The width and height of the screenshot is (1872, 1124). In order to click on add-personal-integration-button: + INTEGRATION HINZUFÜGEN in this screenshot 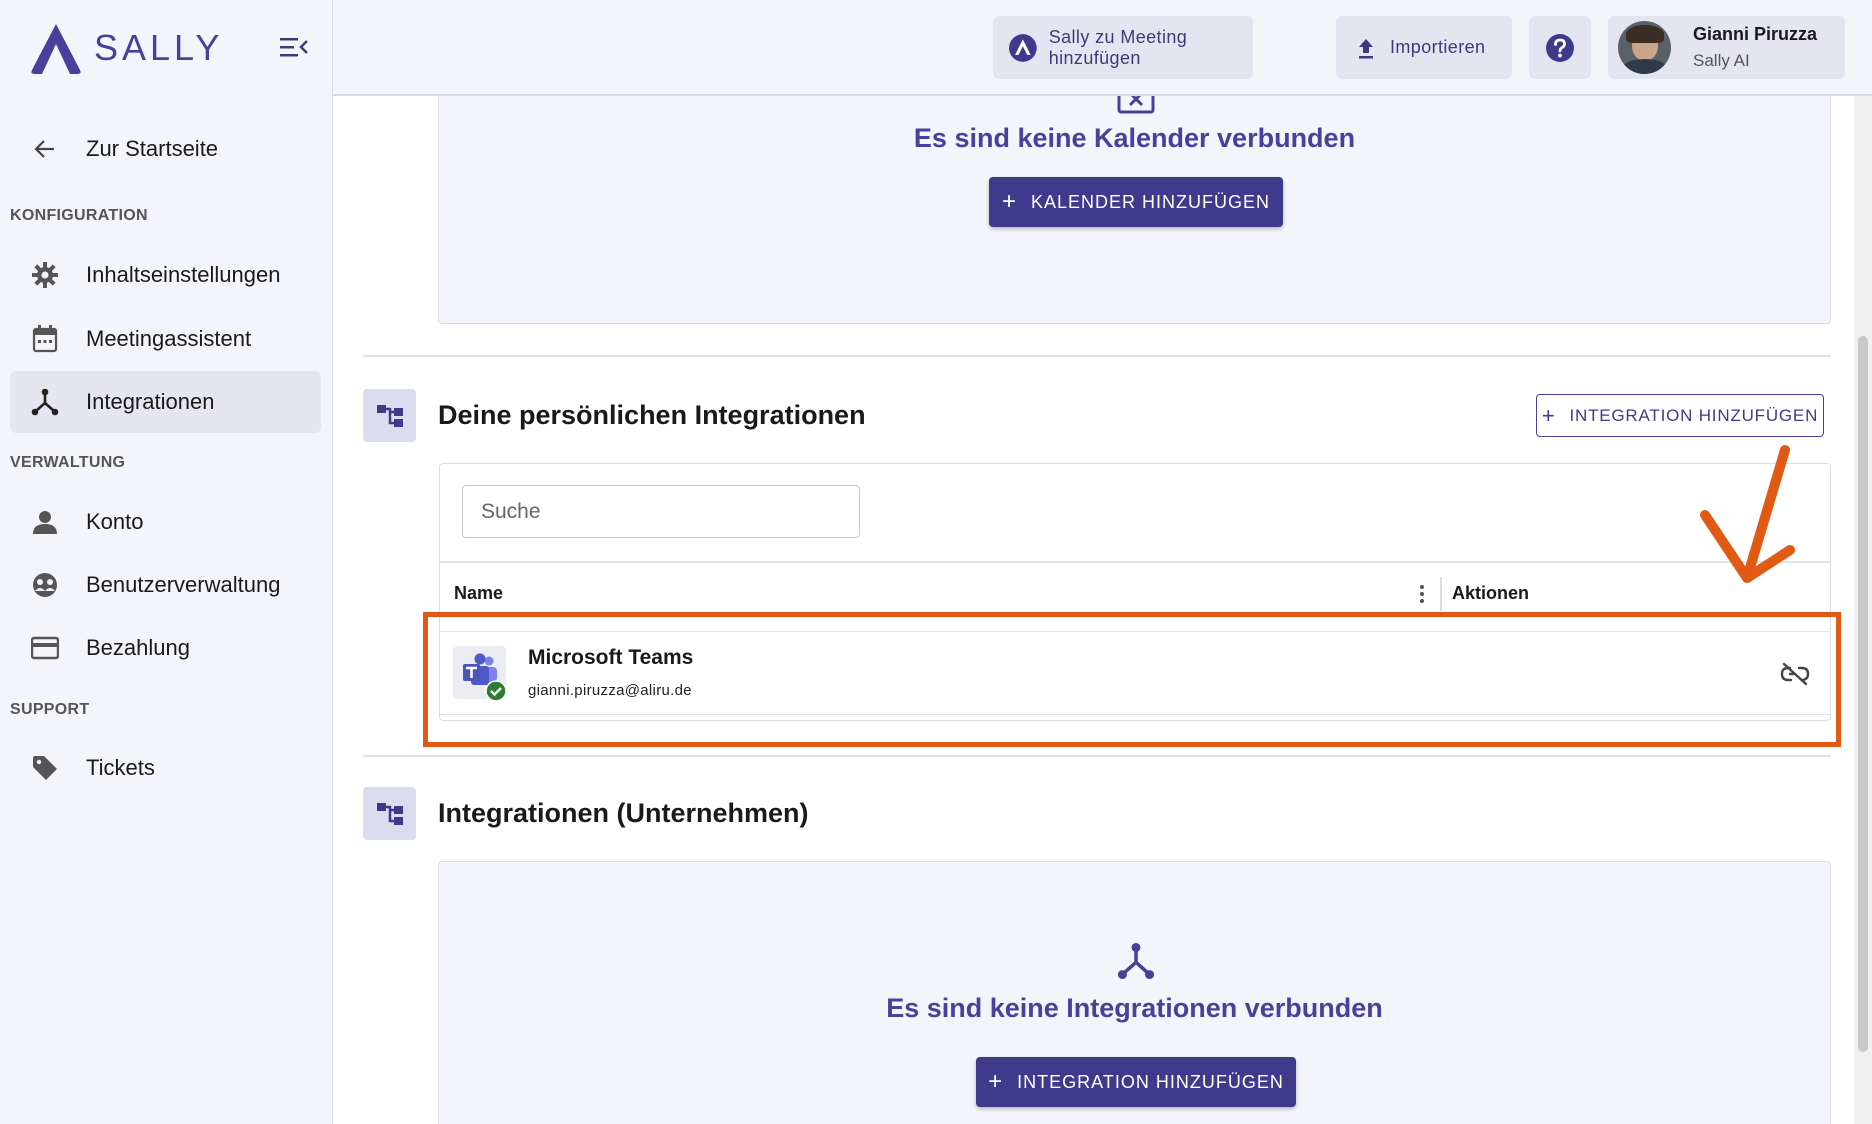, I will do `click(1680, 415)`.